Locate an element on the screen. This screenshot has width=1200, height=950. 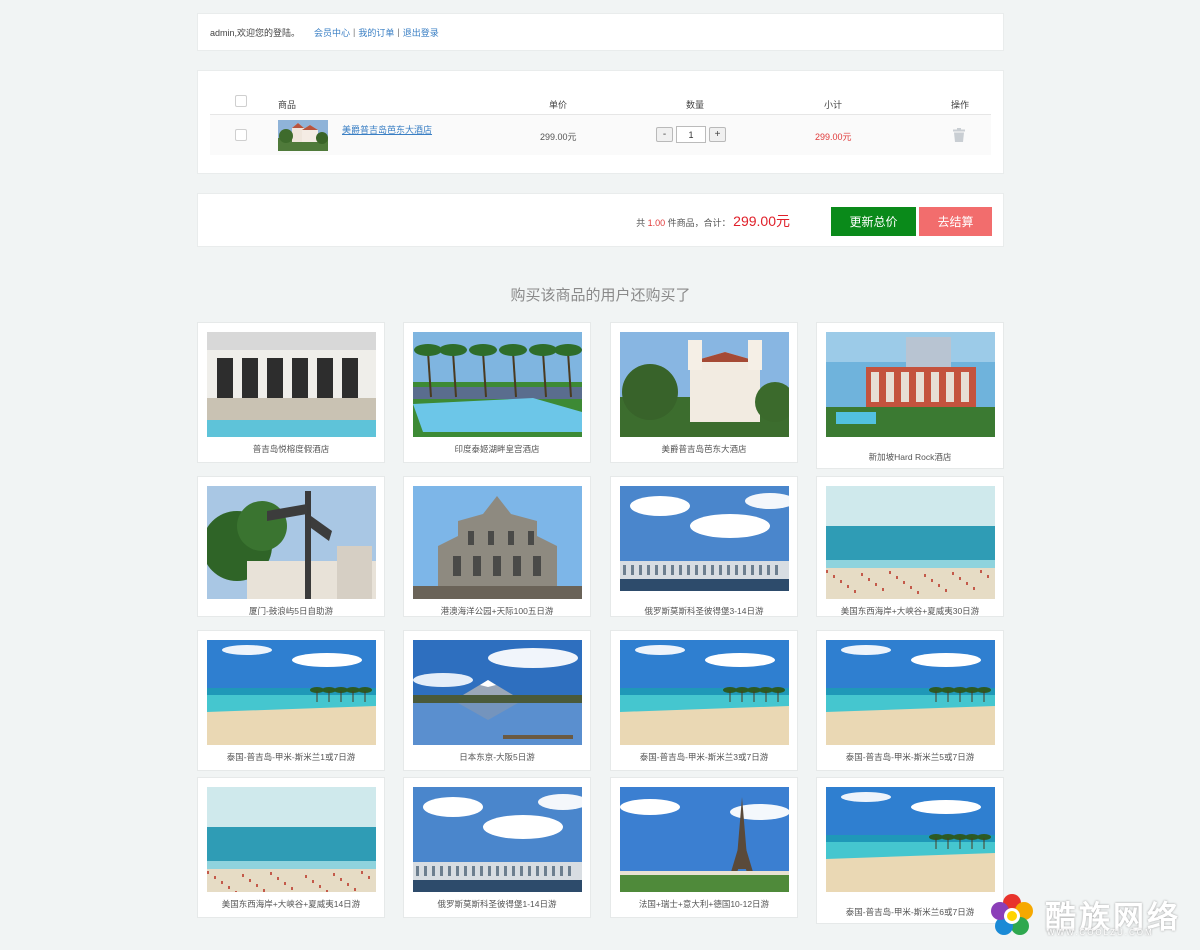
recommend-card: 港澳海洋公园+天际100五日游 is located at coordinates (497, 546).